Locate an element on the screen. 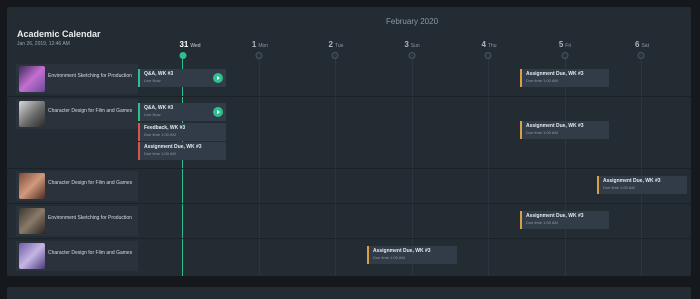 Image resolution: width=700 pixels, height=299 pixels. current-datetime: Jan 26, 2019, 12:46 AM is located at coordinates (43, 44).